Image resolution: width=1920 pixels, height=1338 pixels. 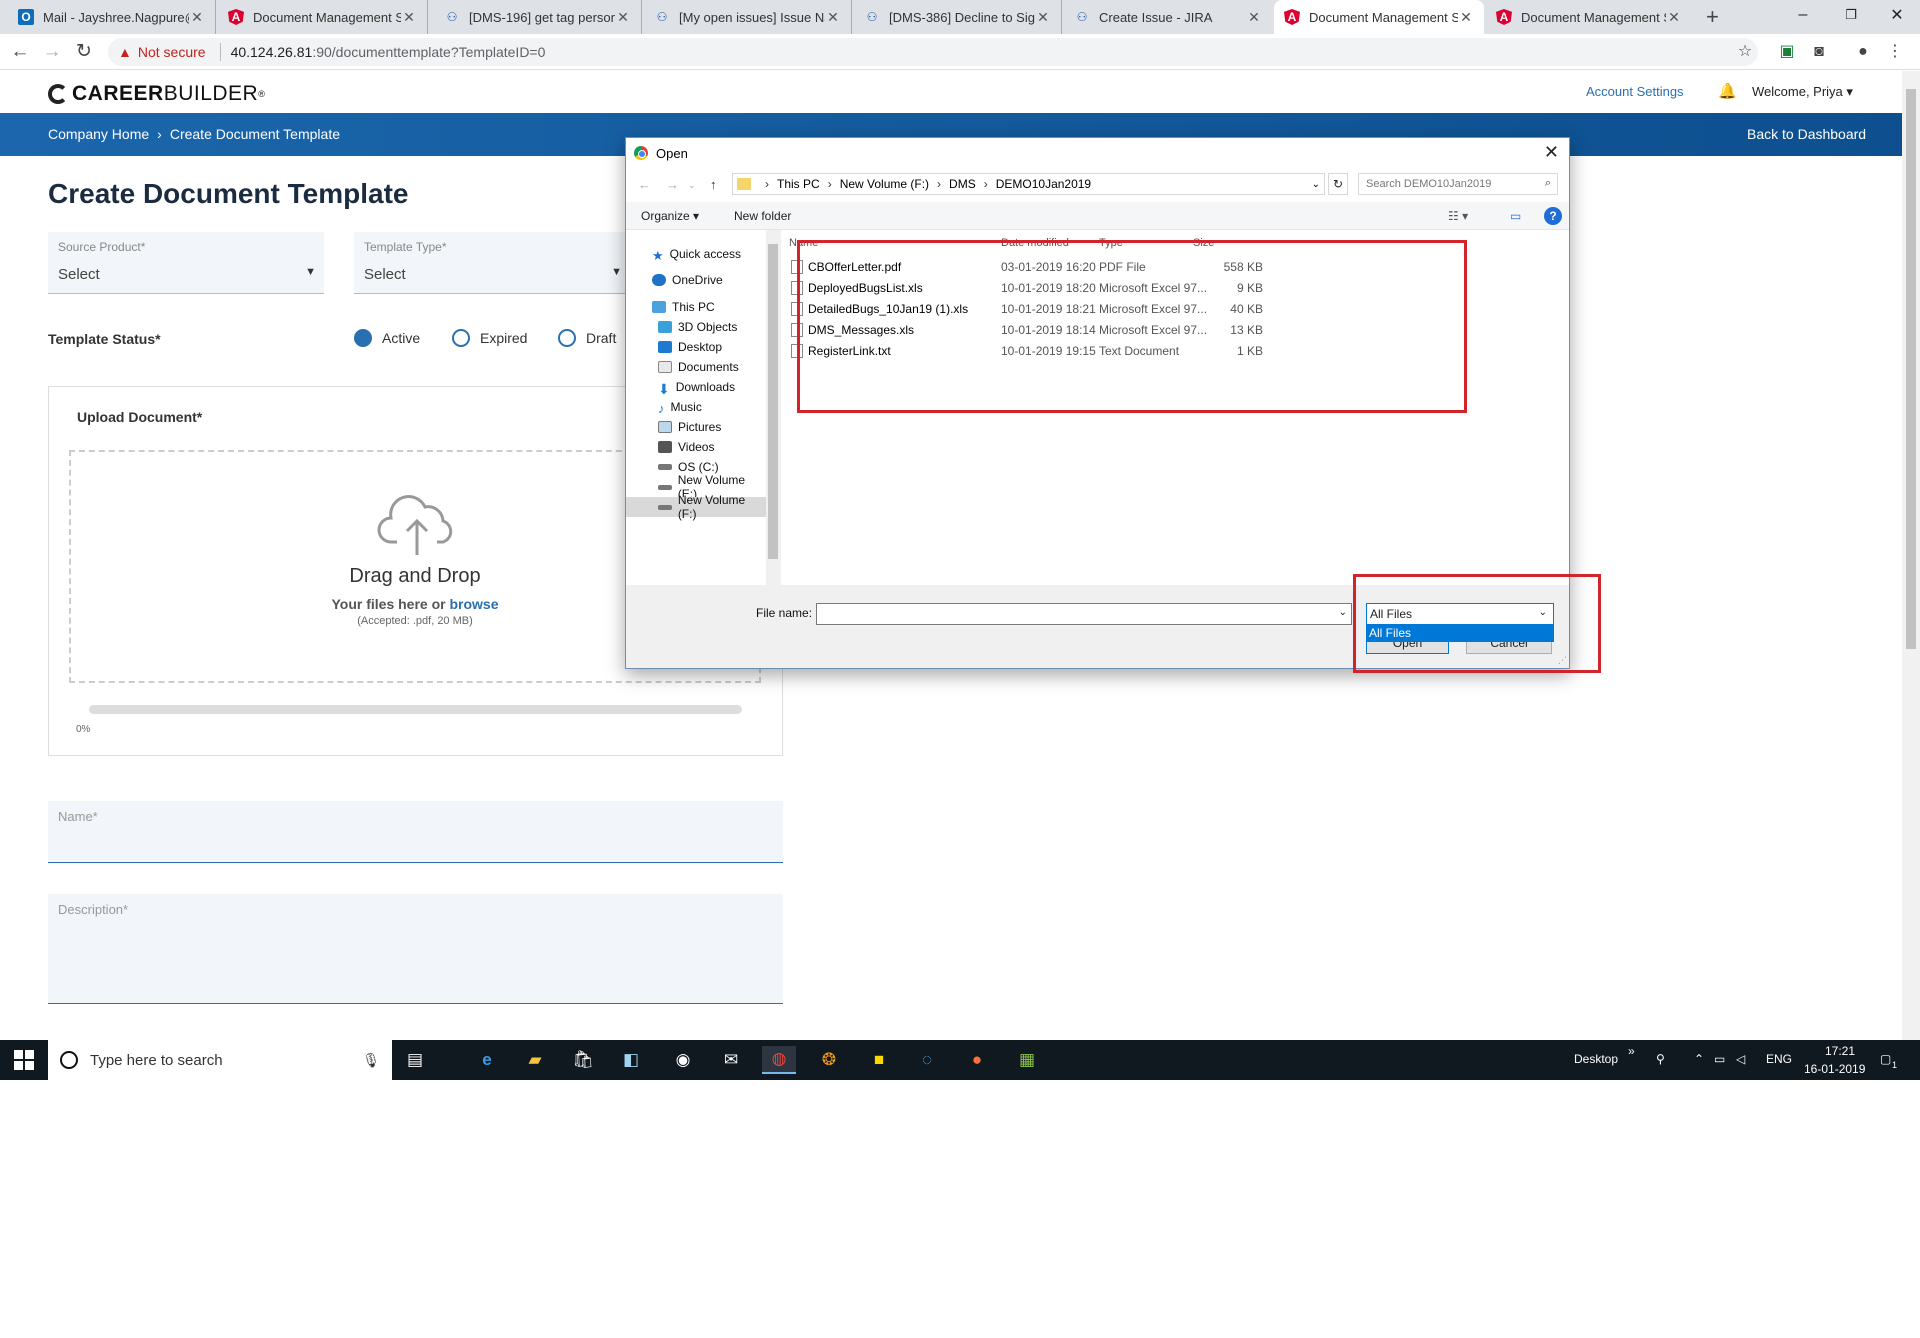 I want to click on menu-dots-icon: ⋮, so click(x=1895, y=52).